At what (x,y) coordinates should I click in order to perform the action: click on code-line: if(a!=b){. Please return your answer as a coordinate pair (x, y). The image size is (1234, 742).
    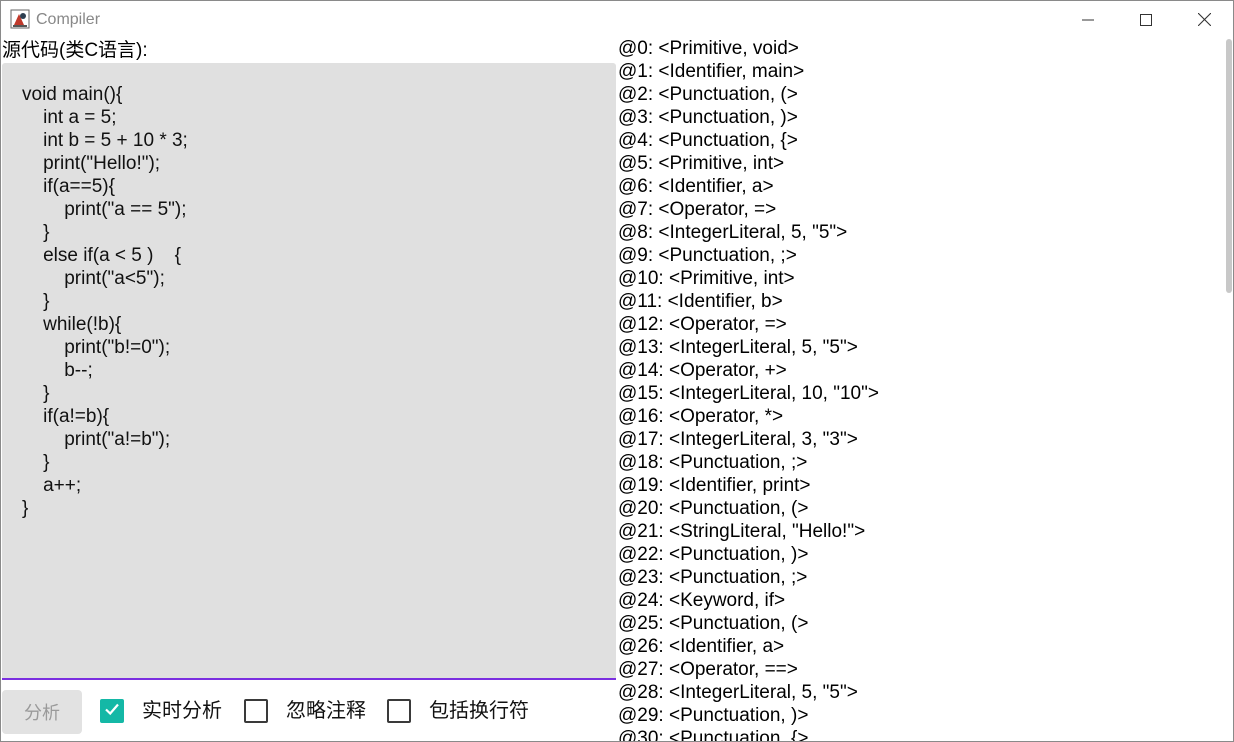
    Looking at the image, I should click on (66, 416).